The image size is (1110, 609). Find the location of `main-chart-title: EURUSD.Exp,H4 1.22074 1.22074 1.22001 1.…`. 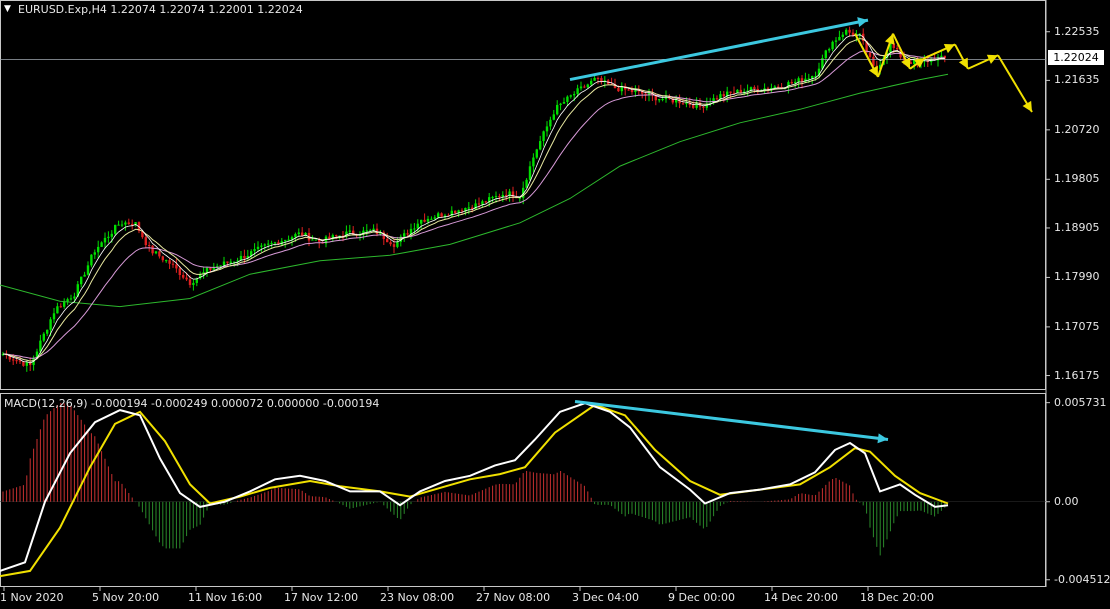

main-chart-title: EURUSD.Exp,H4 1.22074 1.22074 1.22001 1.… is located at coordinates (160, 9).